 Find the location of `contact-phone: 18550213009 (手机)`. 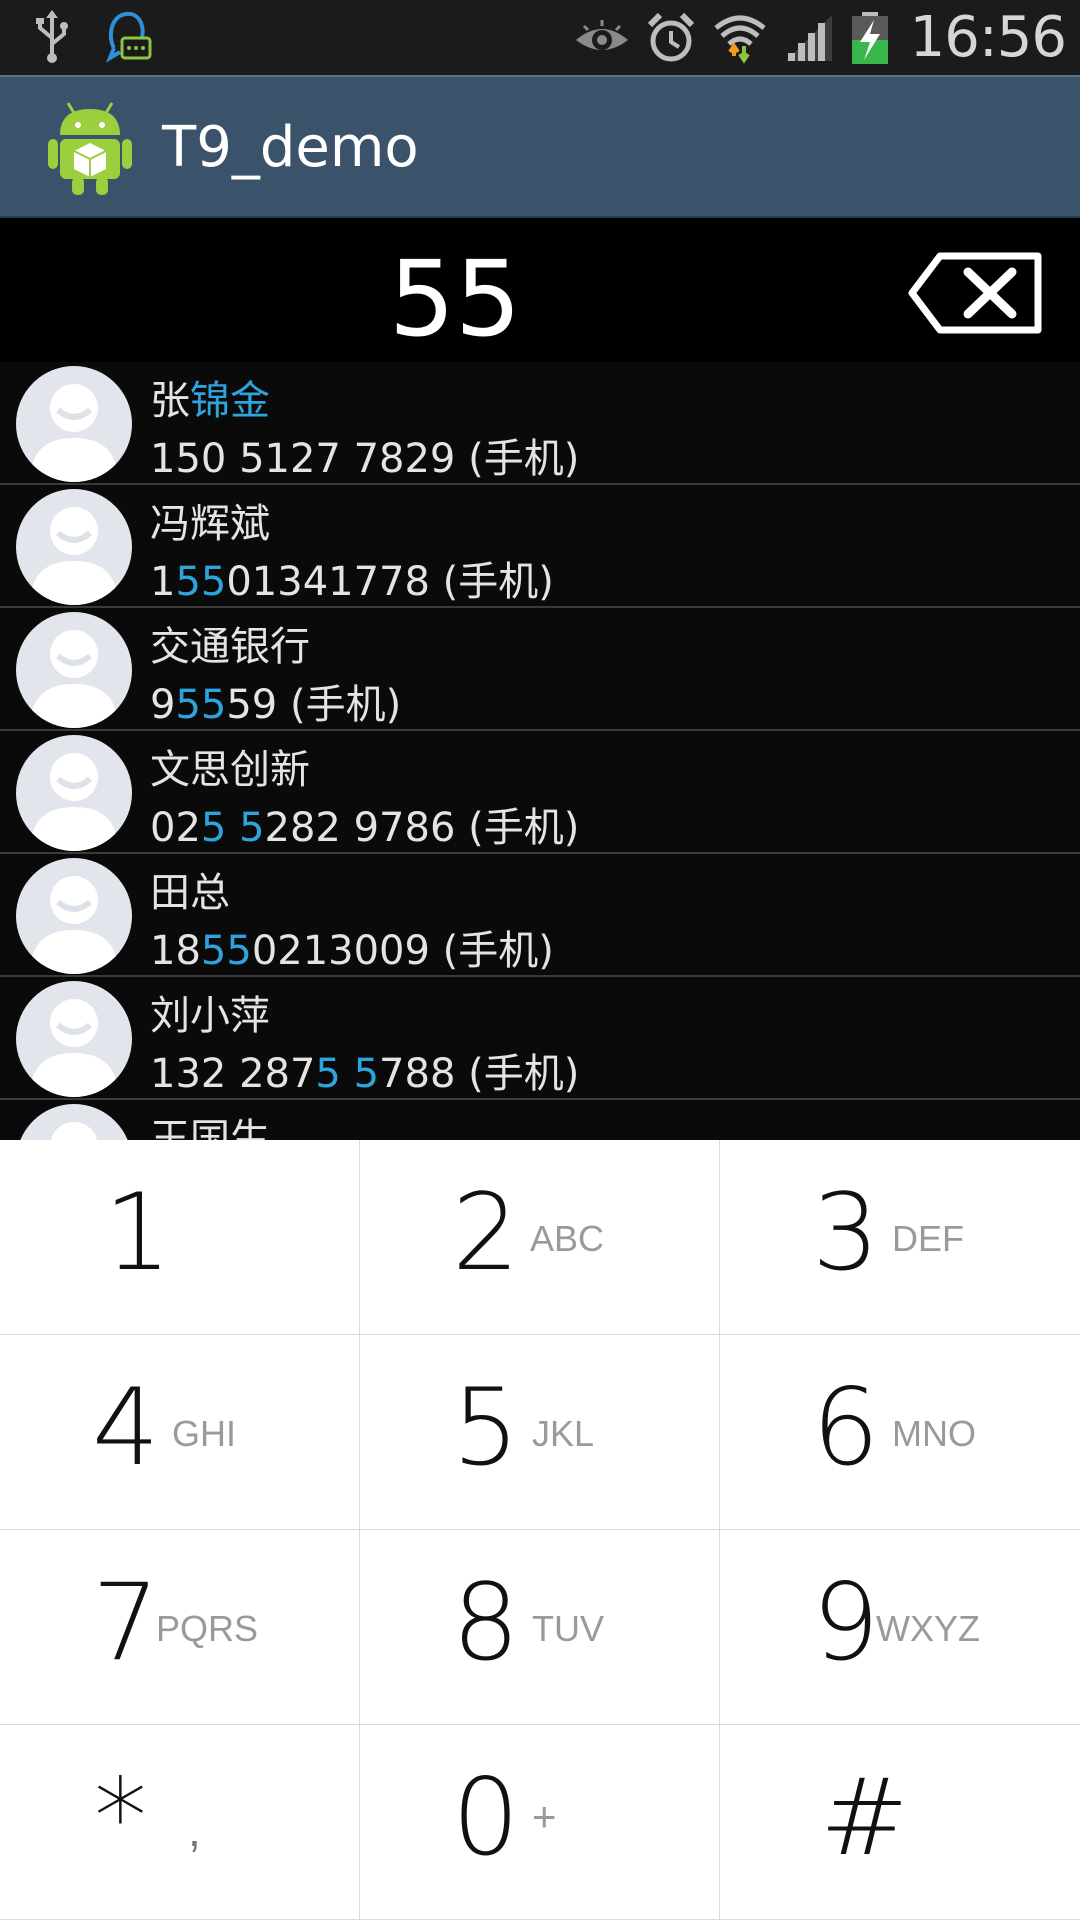

contact-phone: 18550213009 (手机) is located at coordinates (352, 947).